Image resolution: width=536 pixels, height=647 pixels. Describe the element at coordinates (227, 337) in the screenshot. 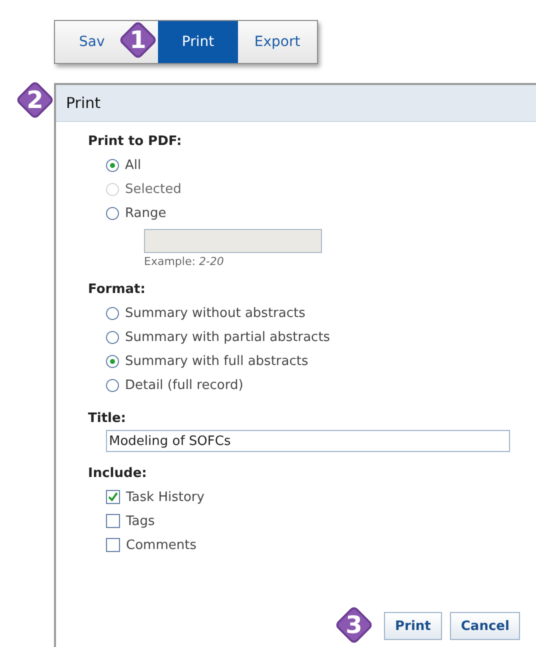

I see `option-label: Summary with partial abstracts` at that location.